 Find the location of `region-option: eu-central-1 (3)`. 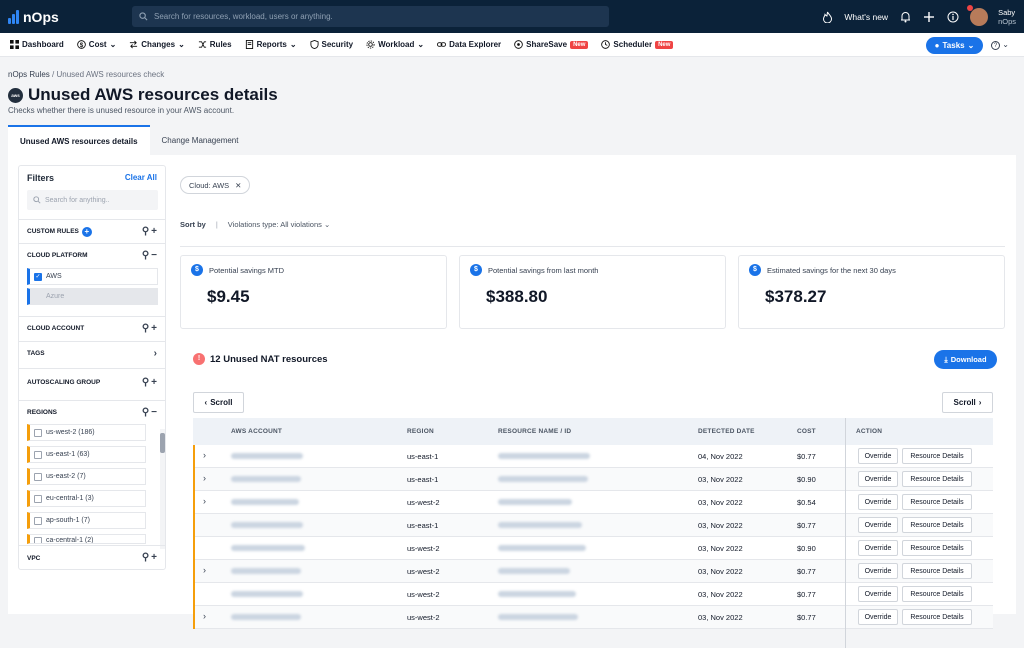

region-option: eu-central-1 (3) is located at coordinates (86, 498).